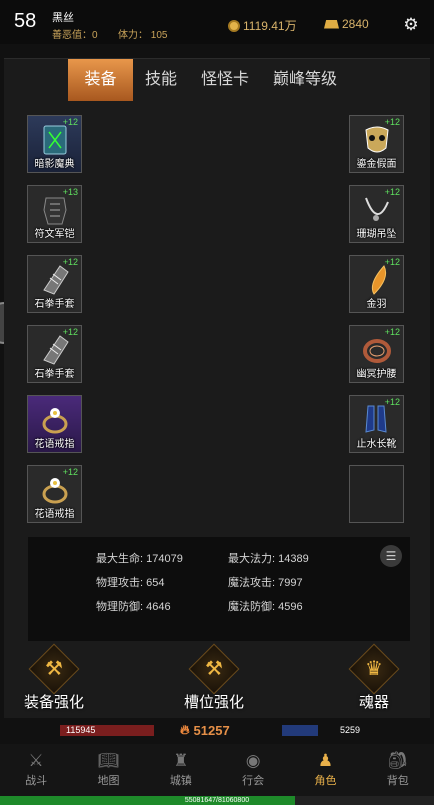 The image size is (434, 805). What do you see at coordinates (36, 760) in the screenshot?
I see `crossed-swords-icon: ⚔` at bounding box center [36, 760].